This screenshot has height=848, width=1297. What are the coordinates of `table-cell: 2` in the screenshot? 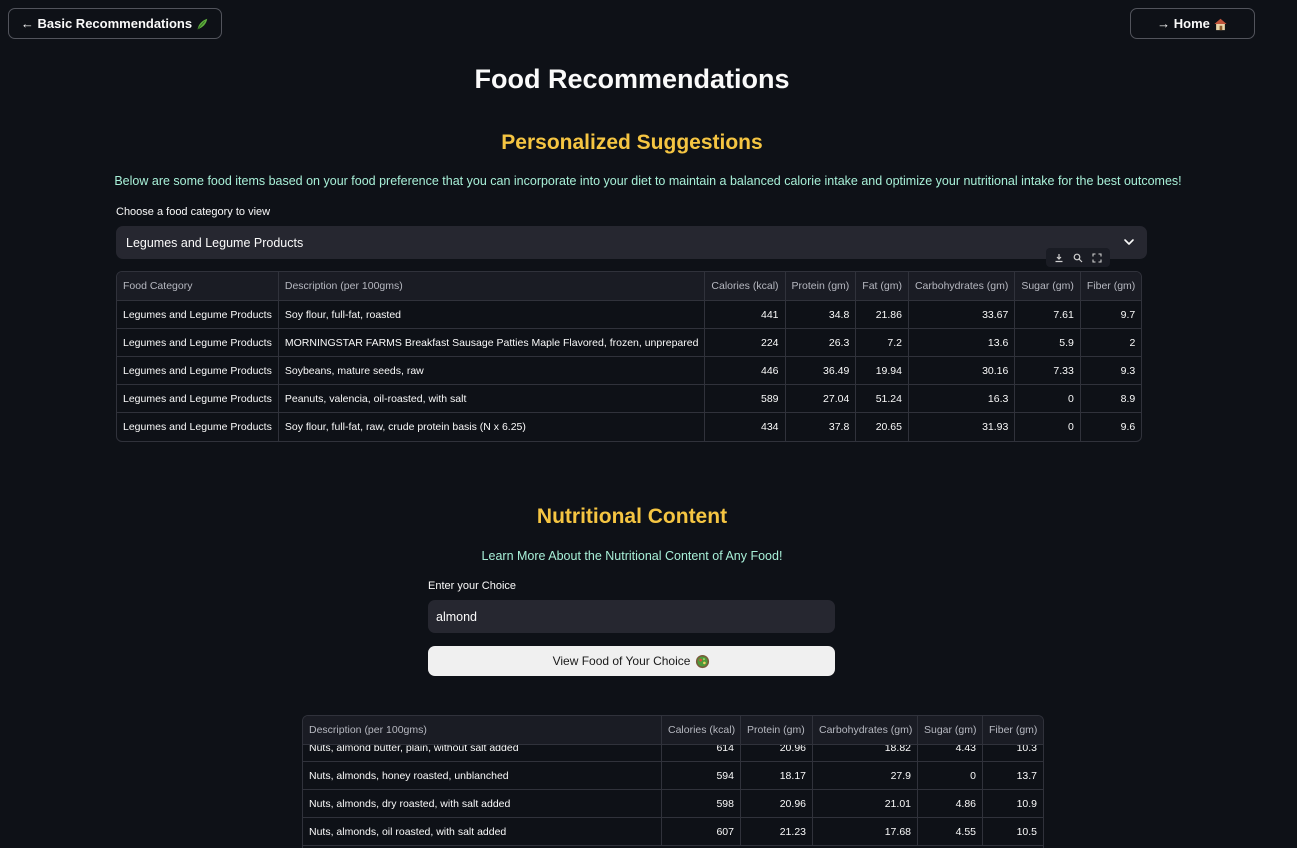 It's located at (1111, 343).